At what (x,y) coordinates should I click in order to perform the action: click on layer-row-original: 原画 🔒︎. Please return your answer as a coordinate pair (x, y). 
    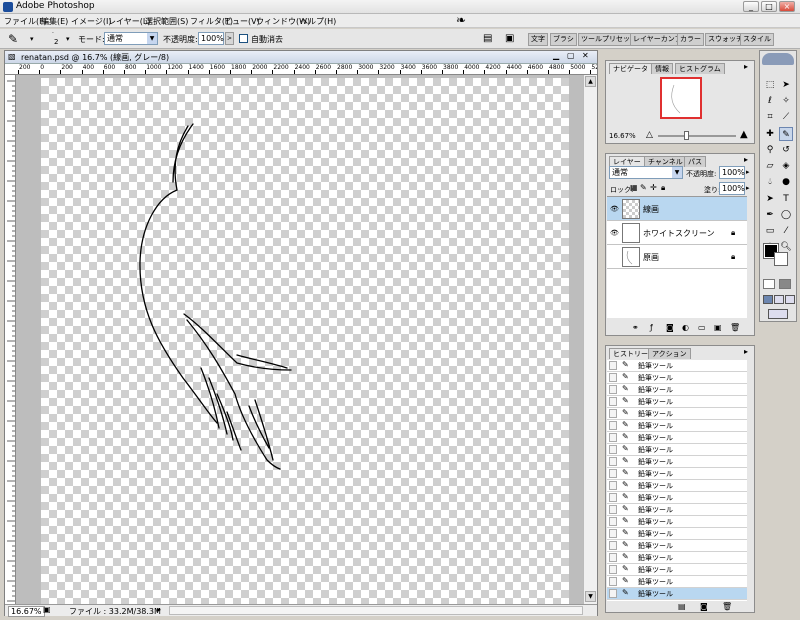
    Looking at the image, I should click on (677, 257).